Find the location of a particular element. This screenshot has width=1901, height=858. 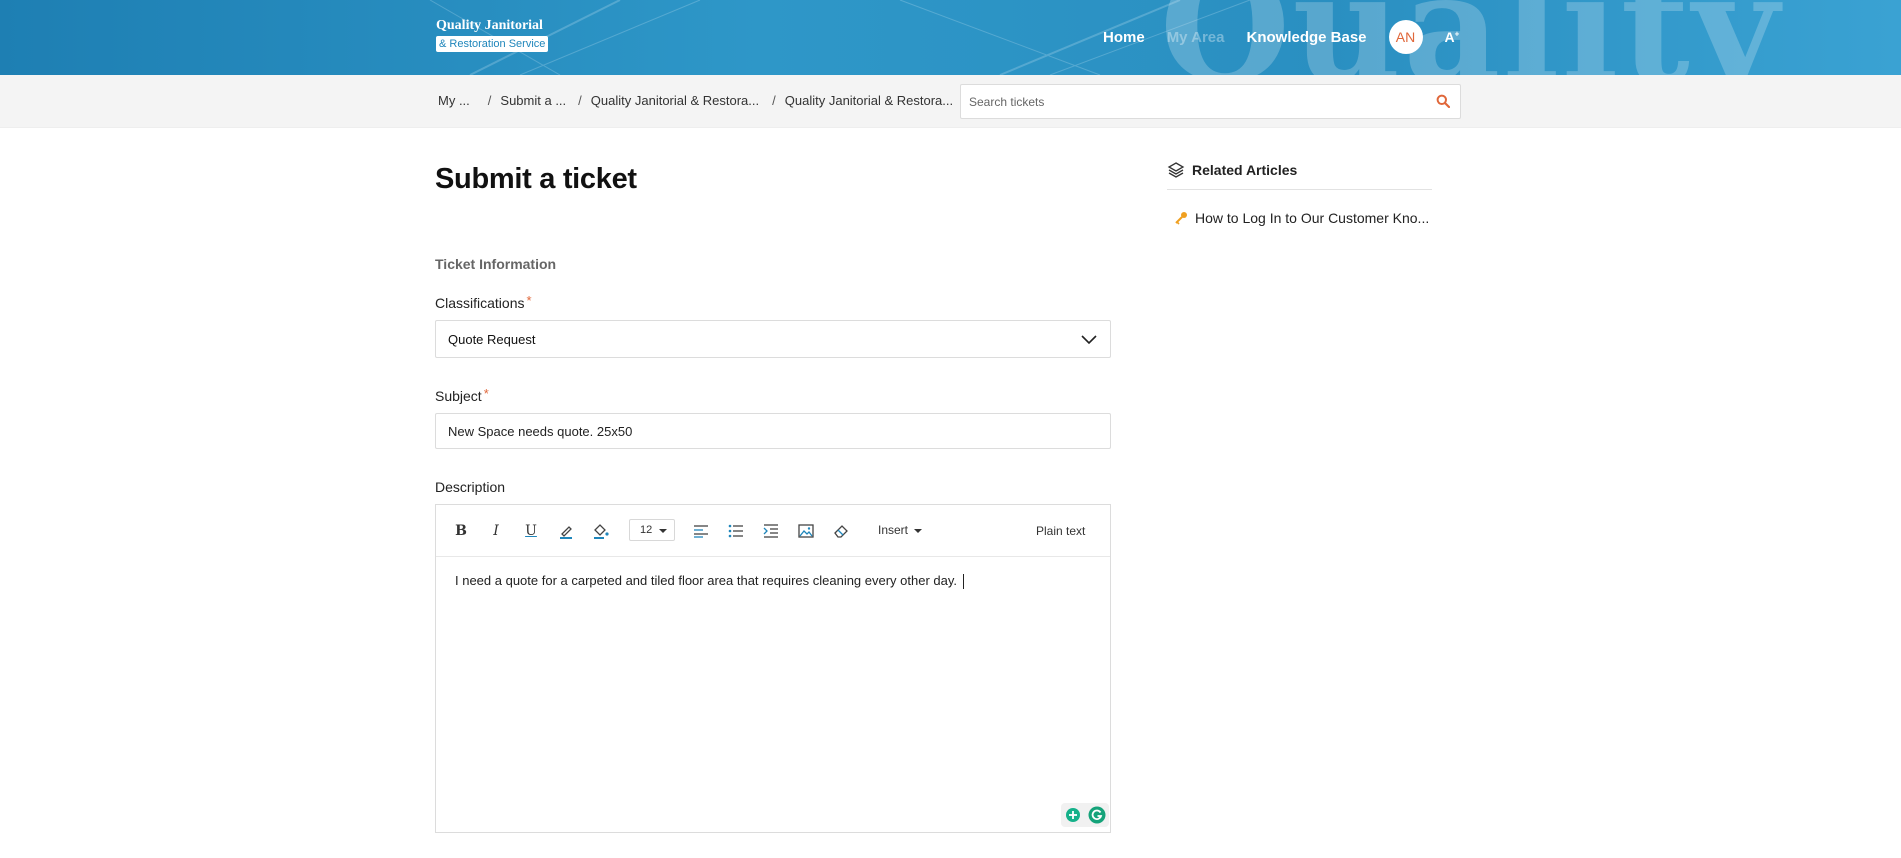

indent-button is located at coordinates (771, 531).